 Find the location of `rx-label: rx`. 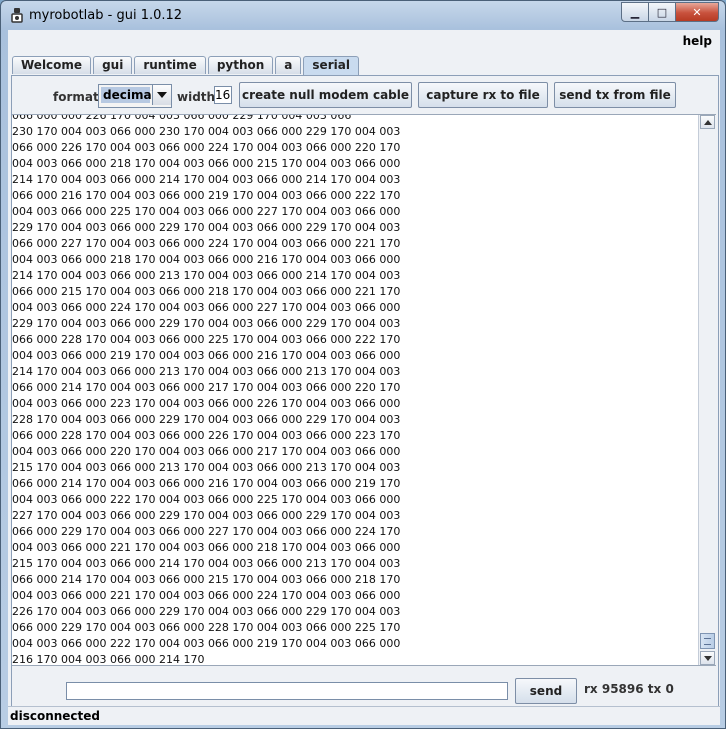

rx-label: rx is located at coordinates (591, 689).